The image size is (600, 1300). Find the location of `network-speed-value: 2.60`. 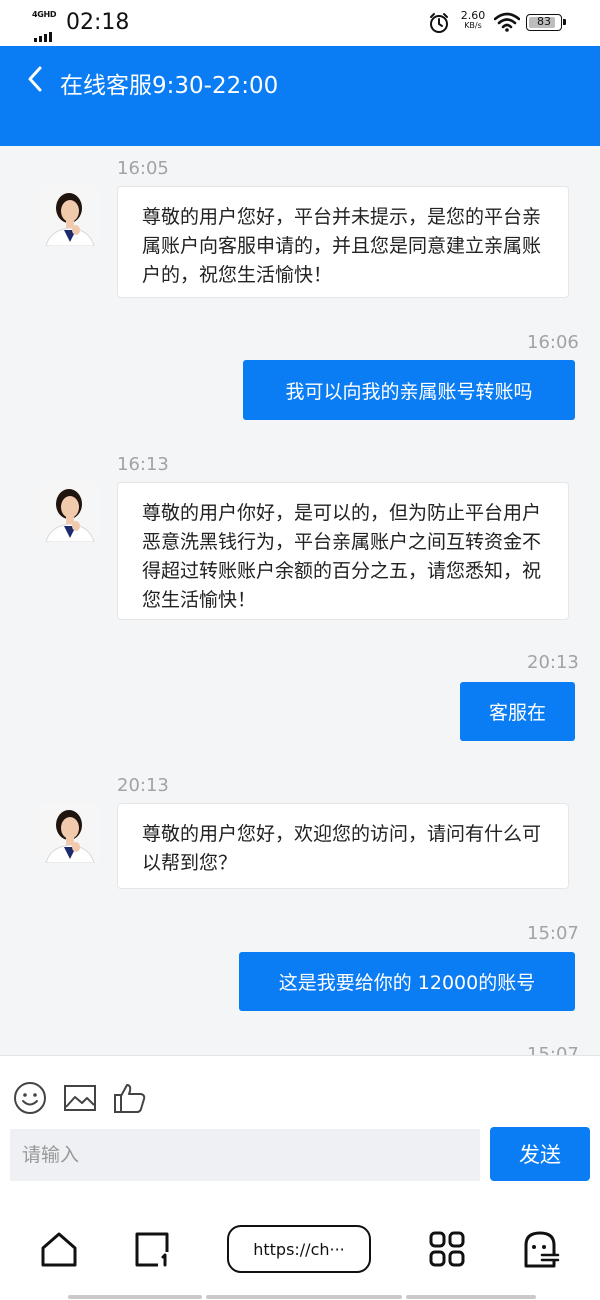

network-speed-value: 2.60 is located at coordinates (473, 15).